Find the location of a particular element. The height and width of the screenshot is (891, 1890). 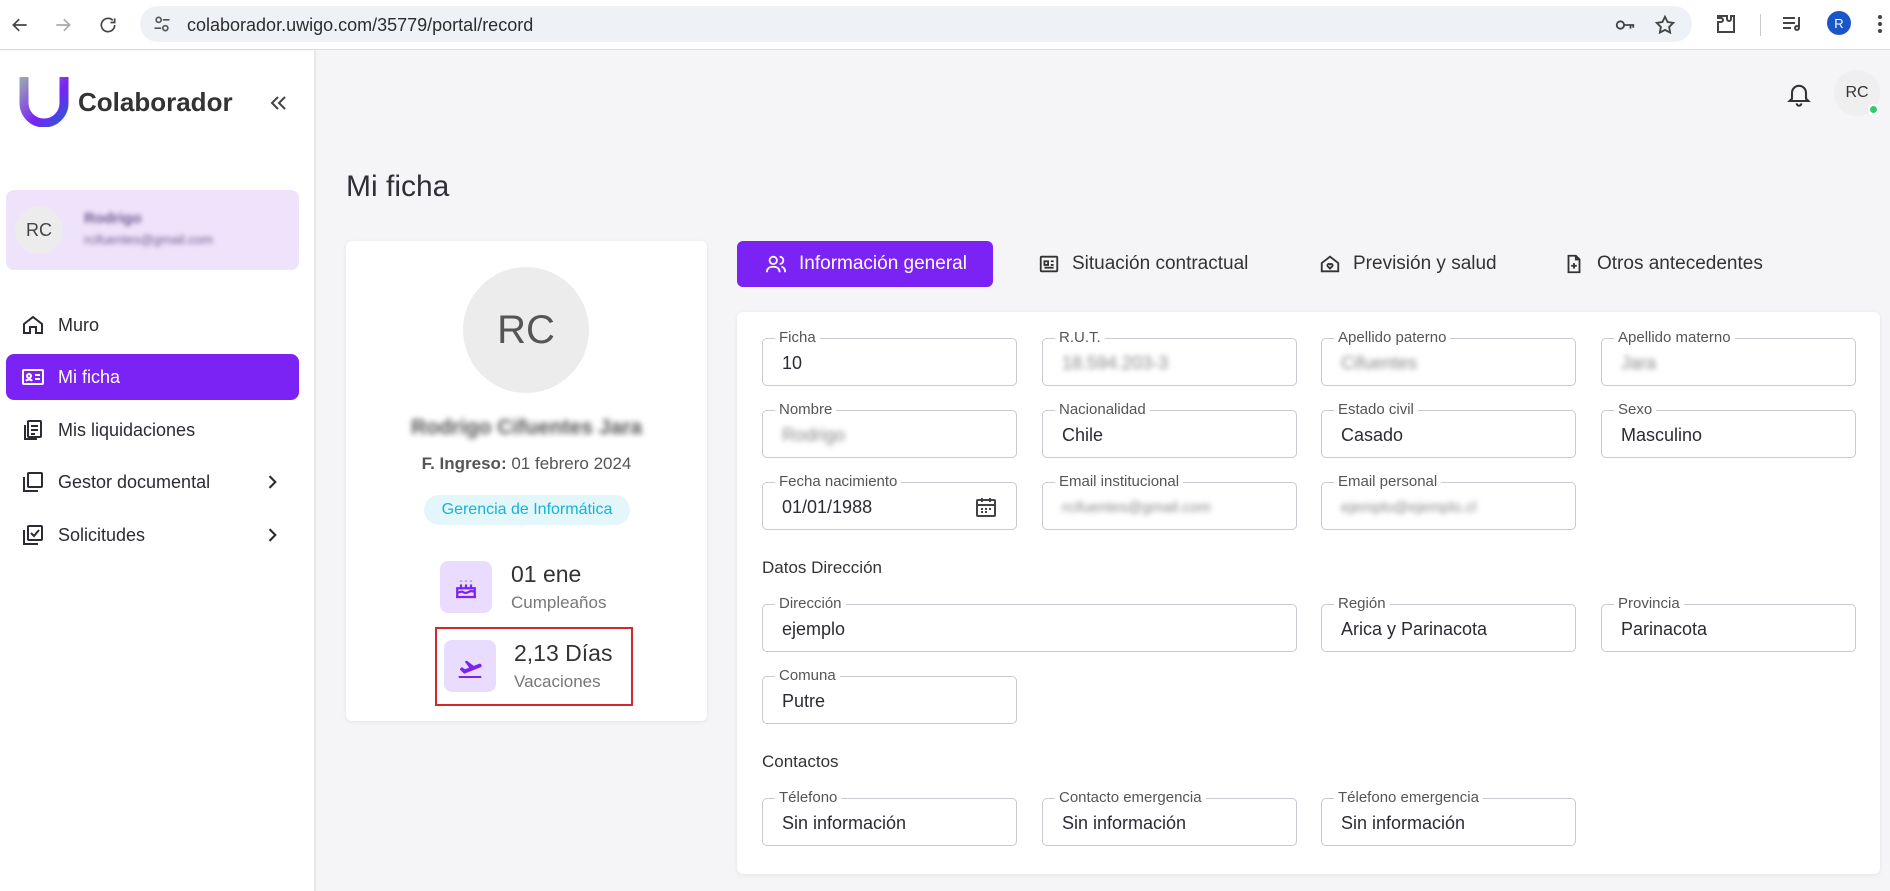

field-value: ejemplo is located at coordinates (814, 629).